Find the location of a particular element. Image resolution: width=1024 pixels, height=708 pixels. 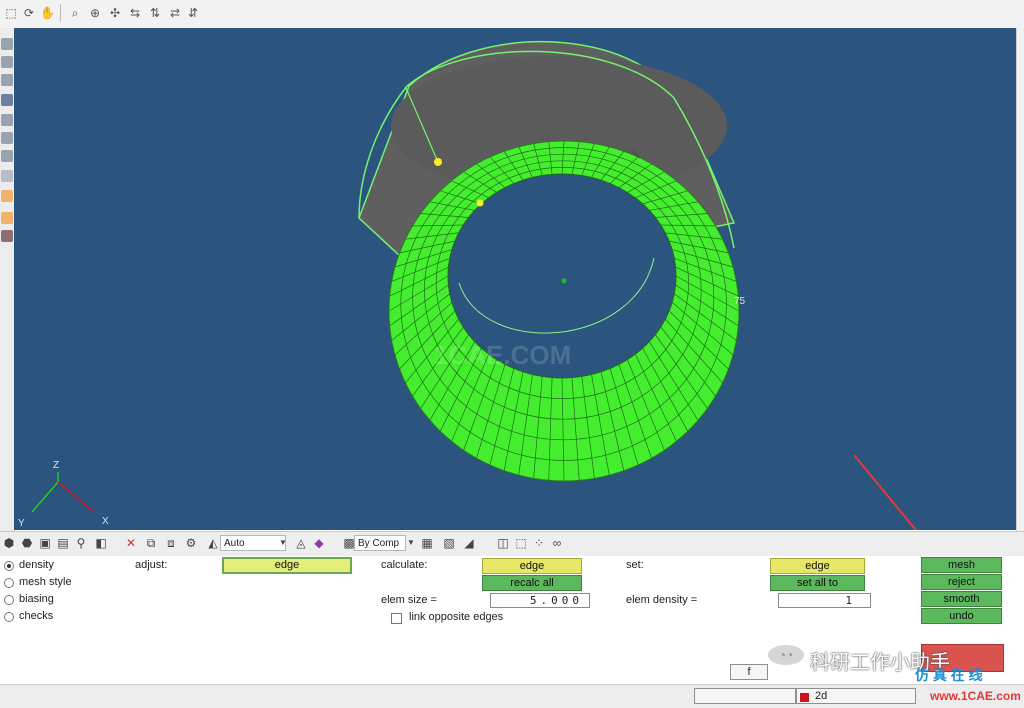

dots-icon: ⁘ is located at coordinates (539, 543).